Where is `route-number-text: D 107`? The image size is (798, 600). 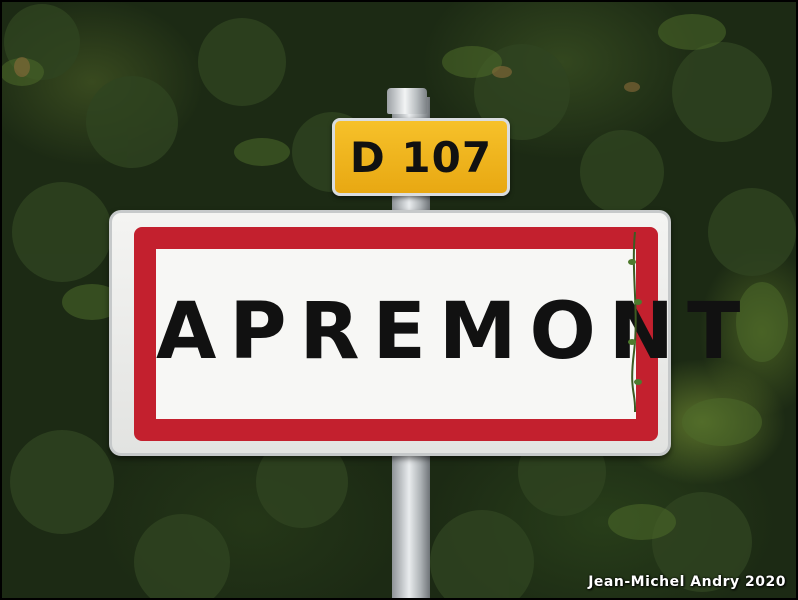
route-number-text: D 107 is located at coordinates (421, 157).